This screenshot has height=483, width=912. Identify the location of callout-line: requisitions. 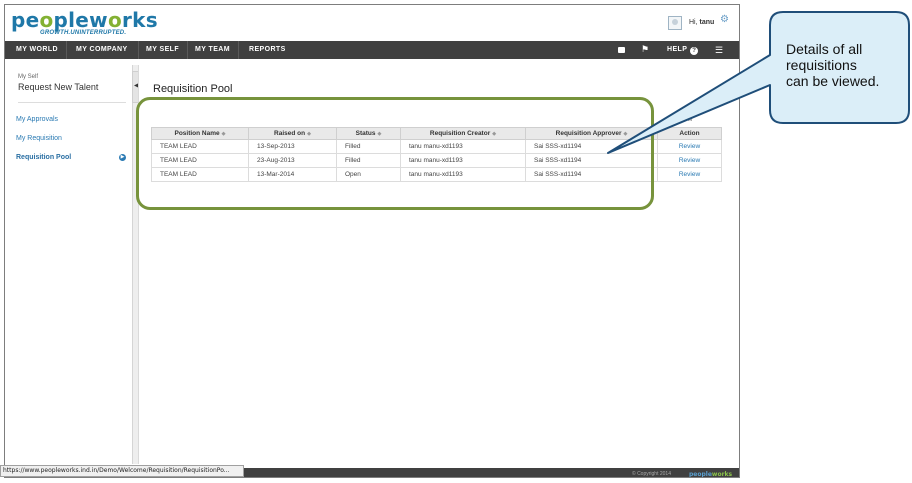
(821, 65).